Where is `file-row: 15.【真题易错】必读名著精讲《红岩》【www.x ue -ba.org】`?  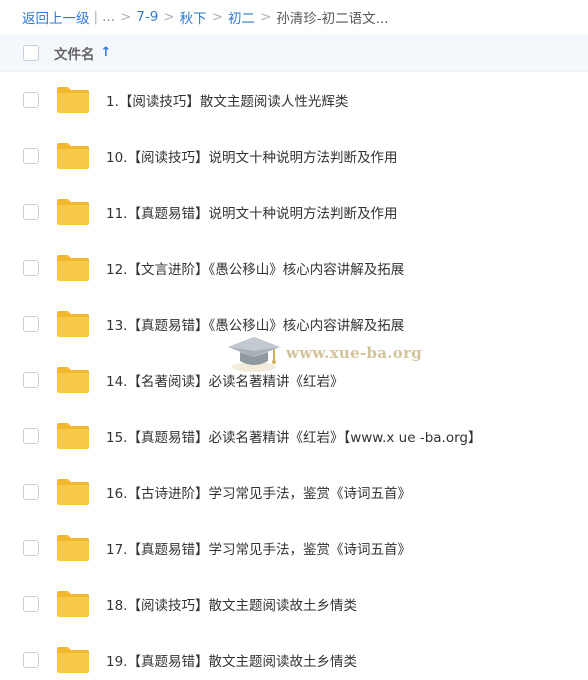 file-row: 15.【真题易错】必读名著精讲《红岩》【www.x ue -ba.org】 is located at coordinates (294, 436).